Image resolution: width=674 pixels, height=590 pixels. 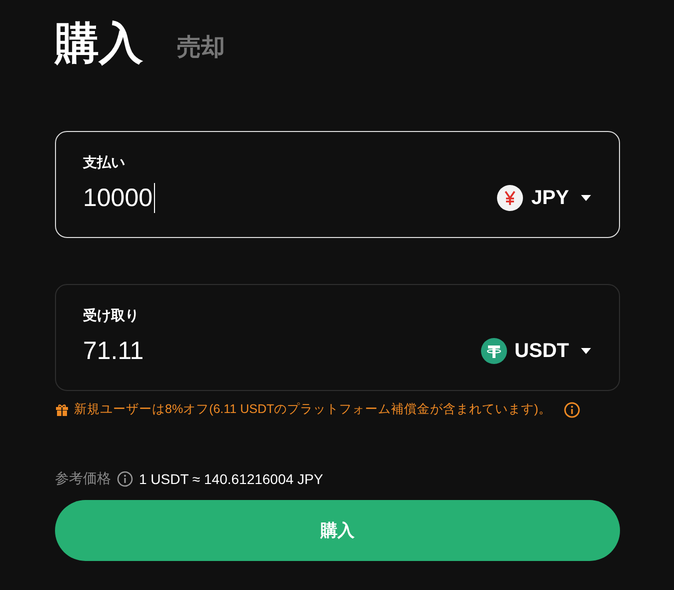 I want to click on reference-price-label: 参考価格, so click(x=83, y=479).